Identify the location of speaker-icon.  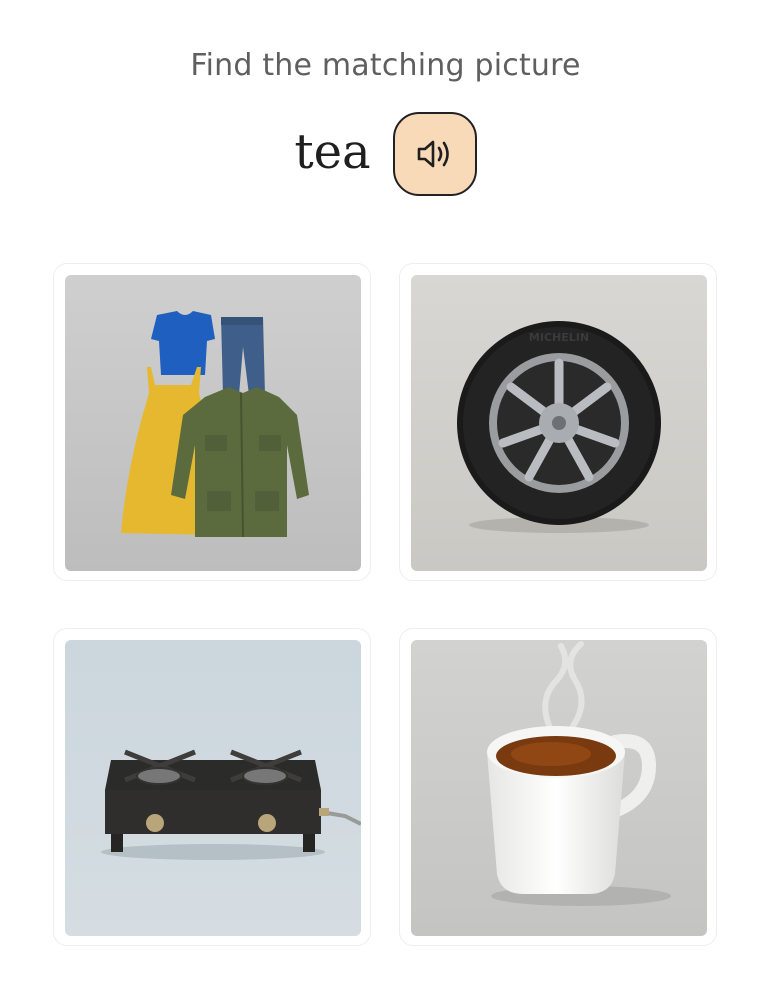
(435, 154).